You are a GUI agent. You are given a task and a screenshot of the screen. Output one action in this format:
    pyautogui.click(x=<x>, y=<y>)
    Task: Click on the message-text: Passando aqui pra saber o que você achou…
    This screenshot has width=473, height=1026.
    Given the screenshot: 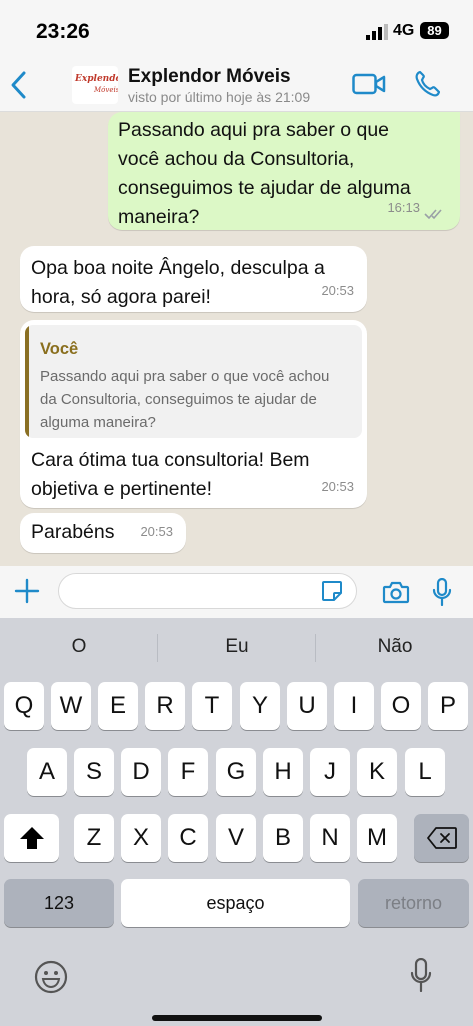 What is the action you would take?
    pyautogui.click(x=264, y=173)
    